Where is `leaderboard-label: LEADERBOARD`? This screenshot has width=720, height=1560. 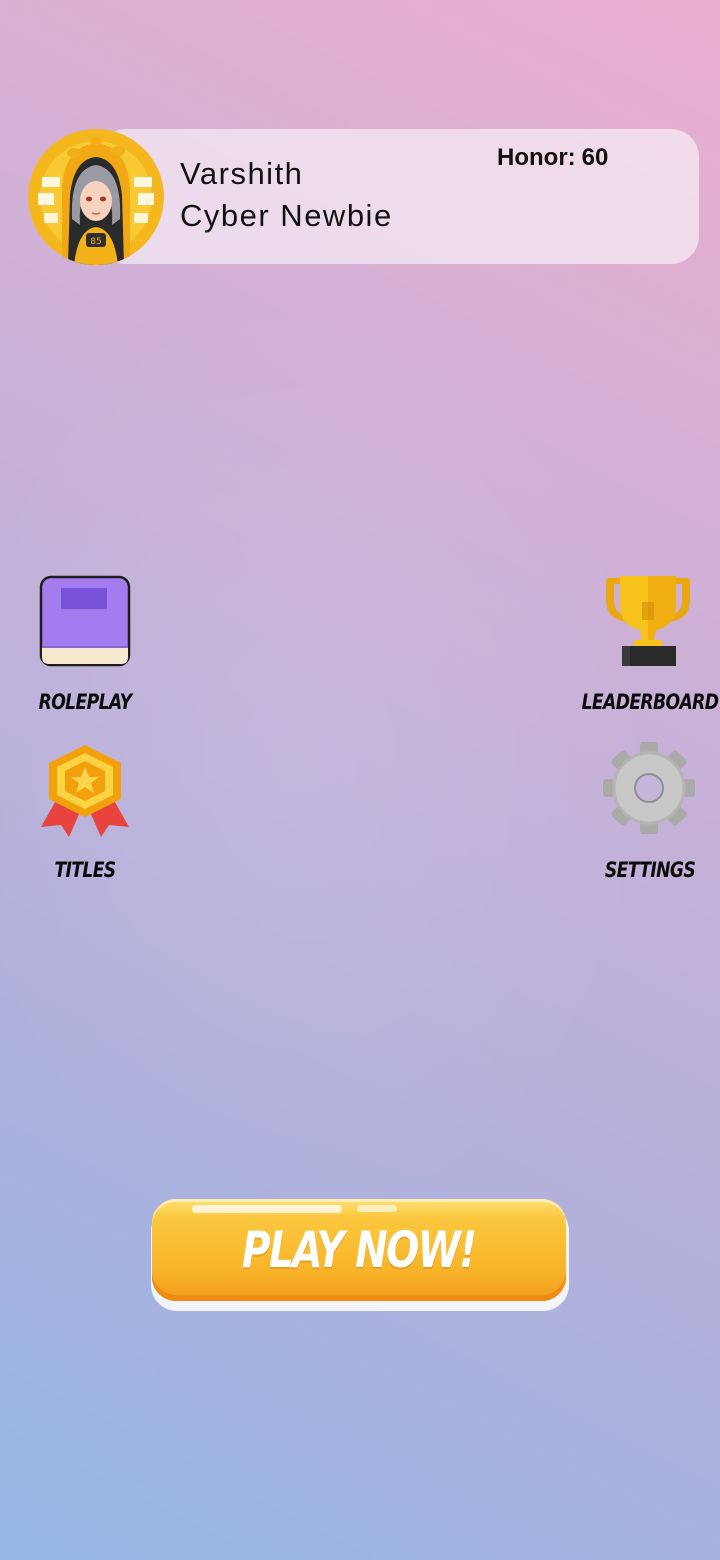
leaderboard-label: LEADERBOARD is located at coordinates (650, 702).